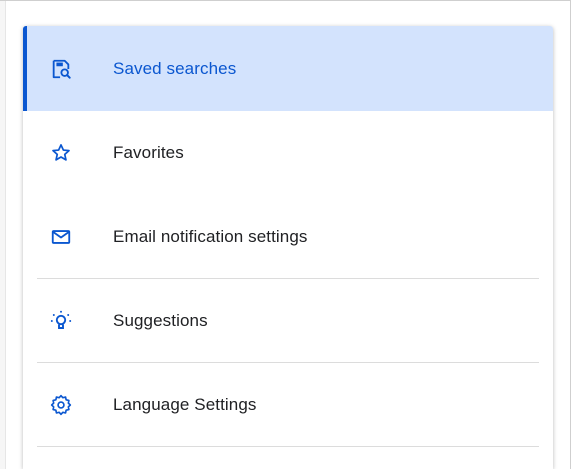  I want to click on left-edge-strip, so click(3, 235).